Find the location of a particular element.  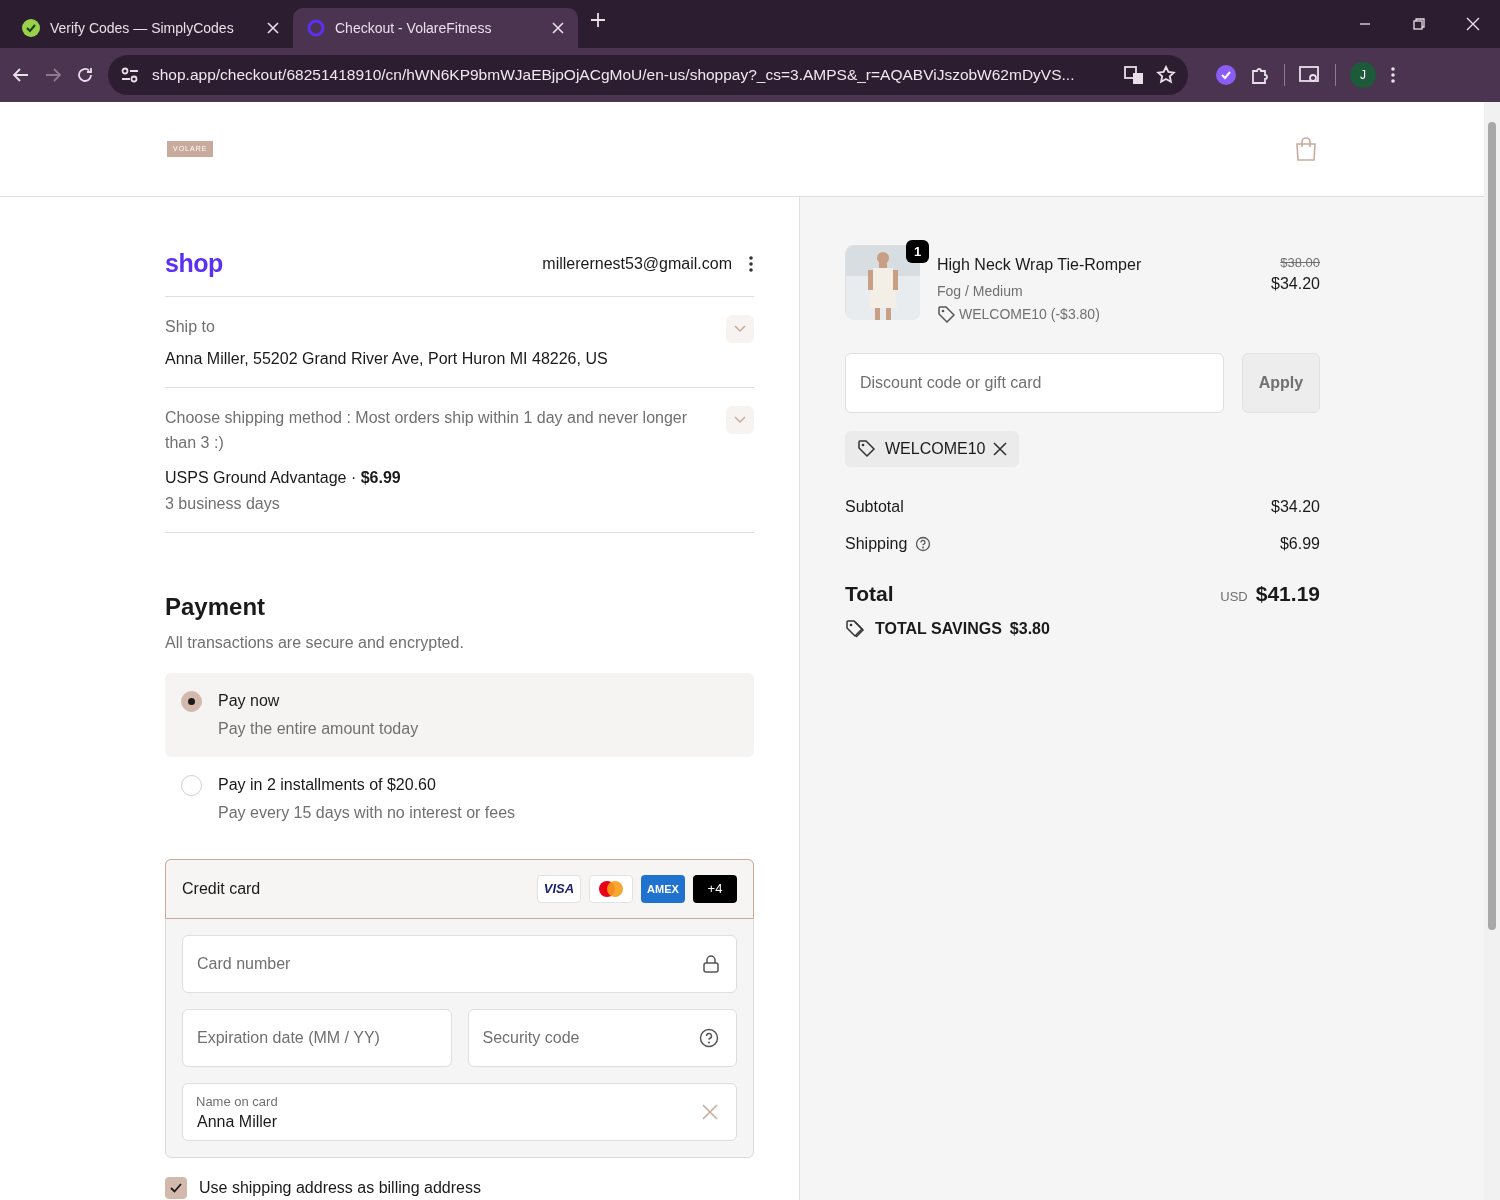

shop-logo: shop is located at coordinates (194, 263).